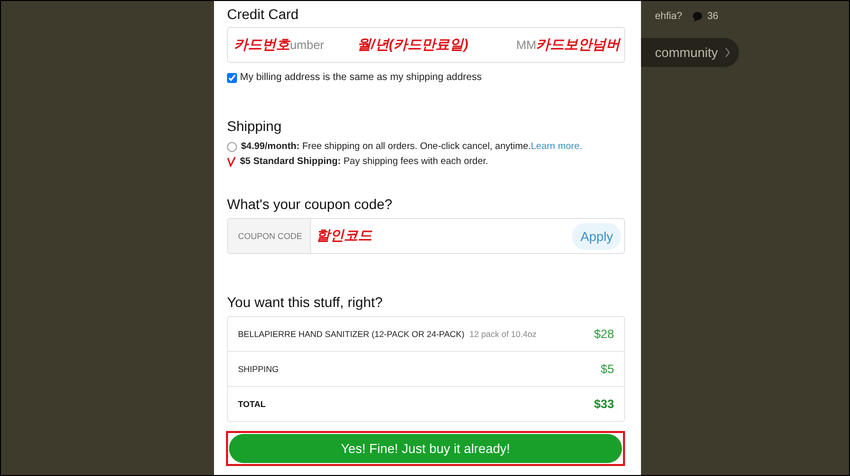  What do you see at coordinates (503, 334) in the screenshot?
I see `item-detail: 12 pack of 10.4oz` at bounding box center [503, 334].